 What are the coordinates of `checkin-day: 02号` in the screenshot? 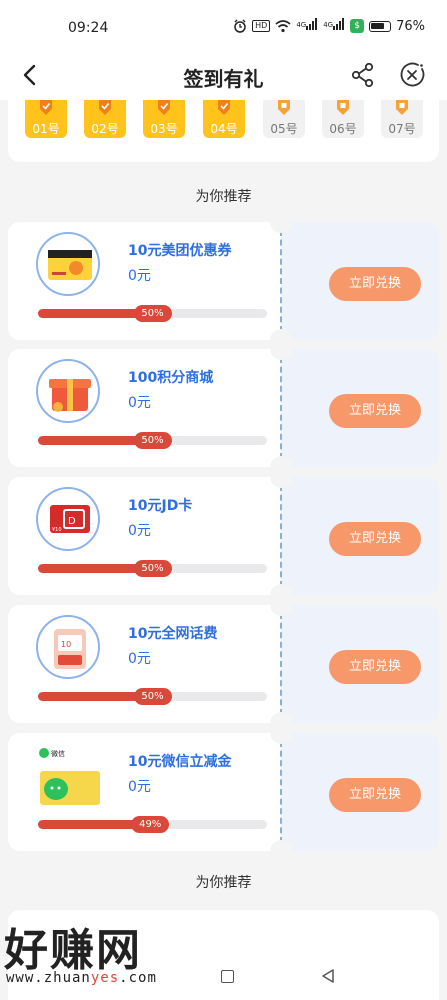 It's located at (105, 119).